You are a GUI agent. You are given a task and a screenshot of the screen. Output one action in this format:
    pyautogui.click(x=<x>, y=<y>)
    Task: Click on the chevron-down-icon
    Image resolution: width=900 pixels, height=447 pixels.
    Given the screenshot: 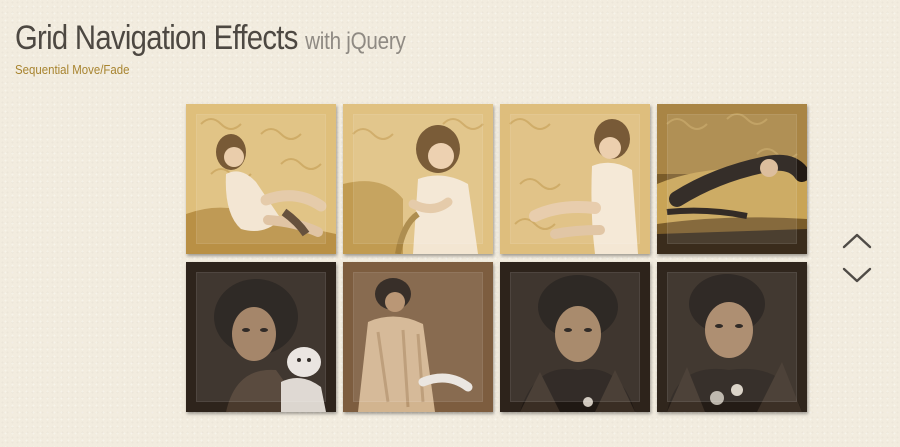 What is the action you would take?
    pyautogui.click(x=857, y=275)
    